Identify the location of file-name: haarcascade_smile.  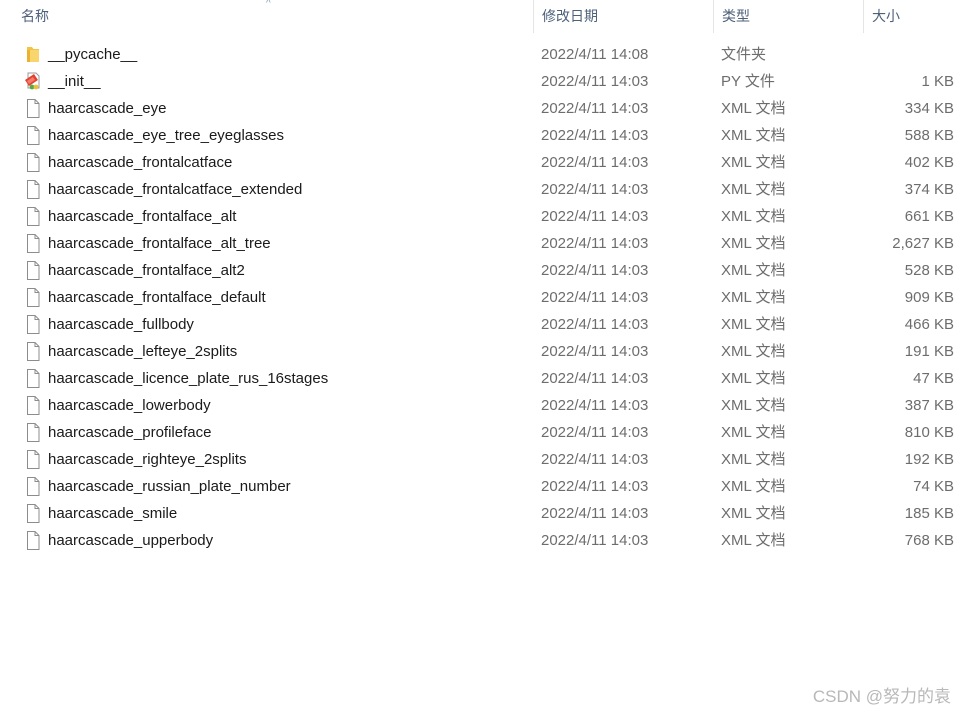
(113, 513).